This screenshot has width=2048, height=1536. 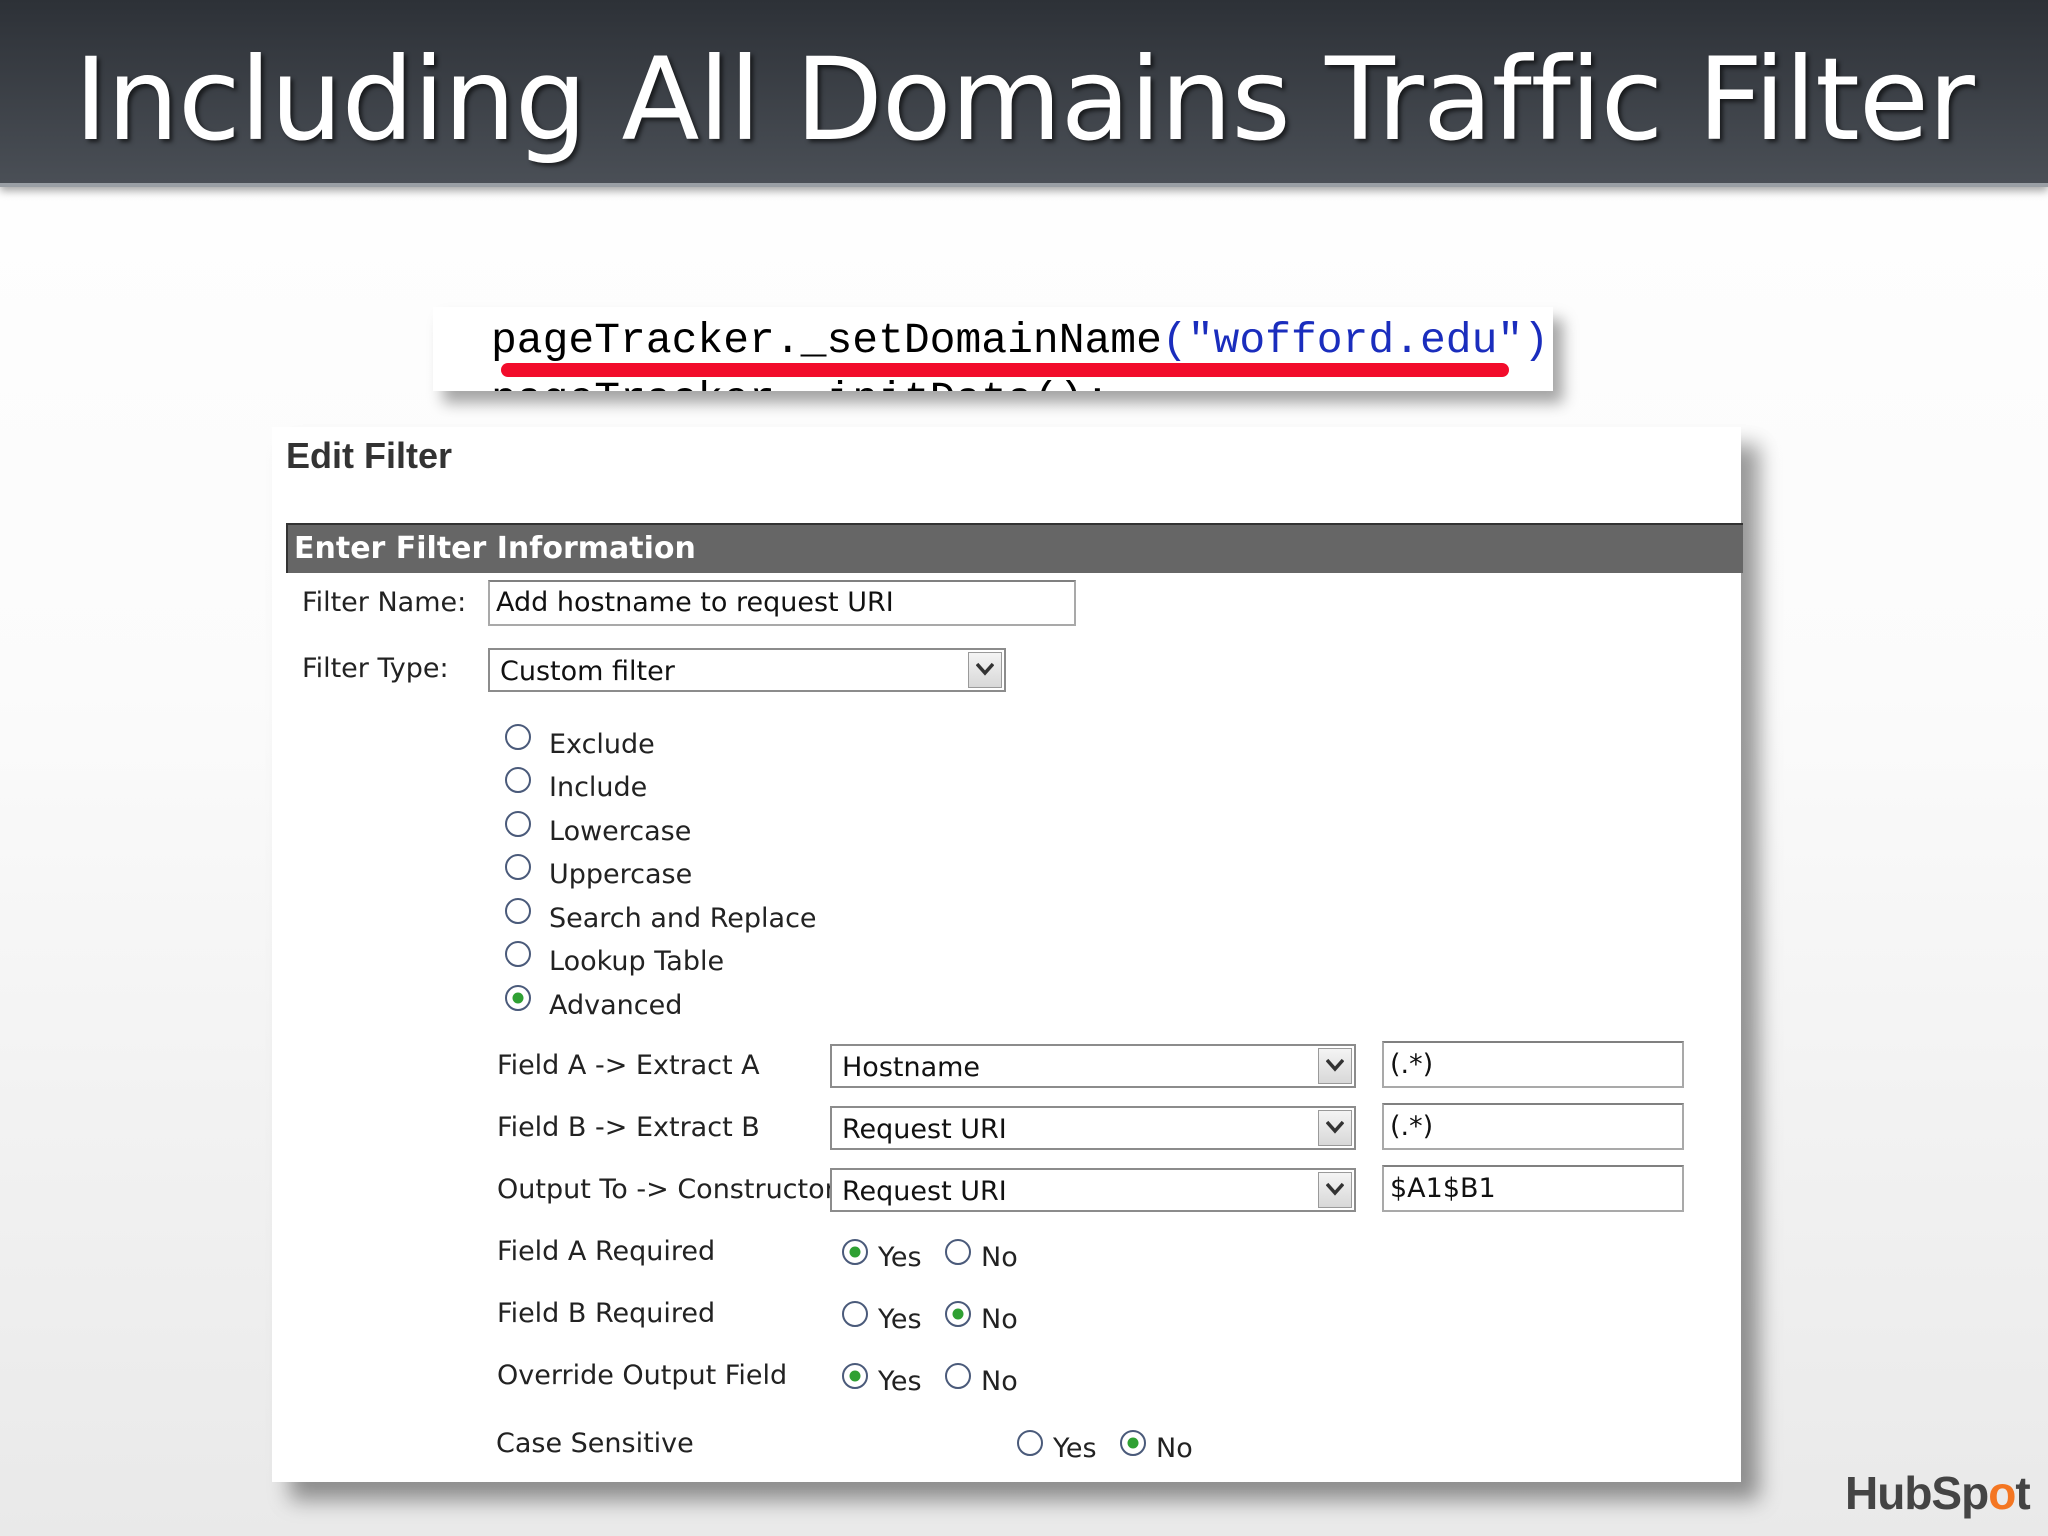 What do you see at coordinates (606, 1313) in the screenshot?
I see `field-b-required-label: Field B Required` at bounding box center [606, 1313].